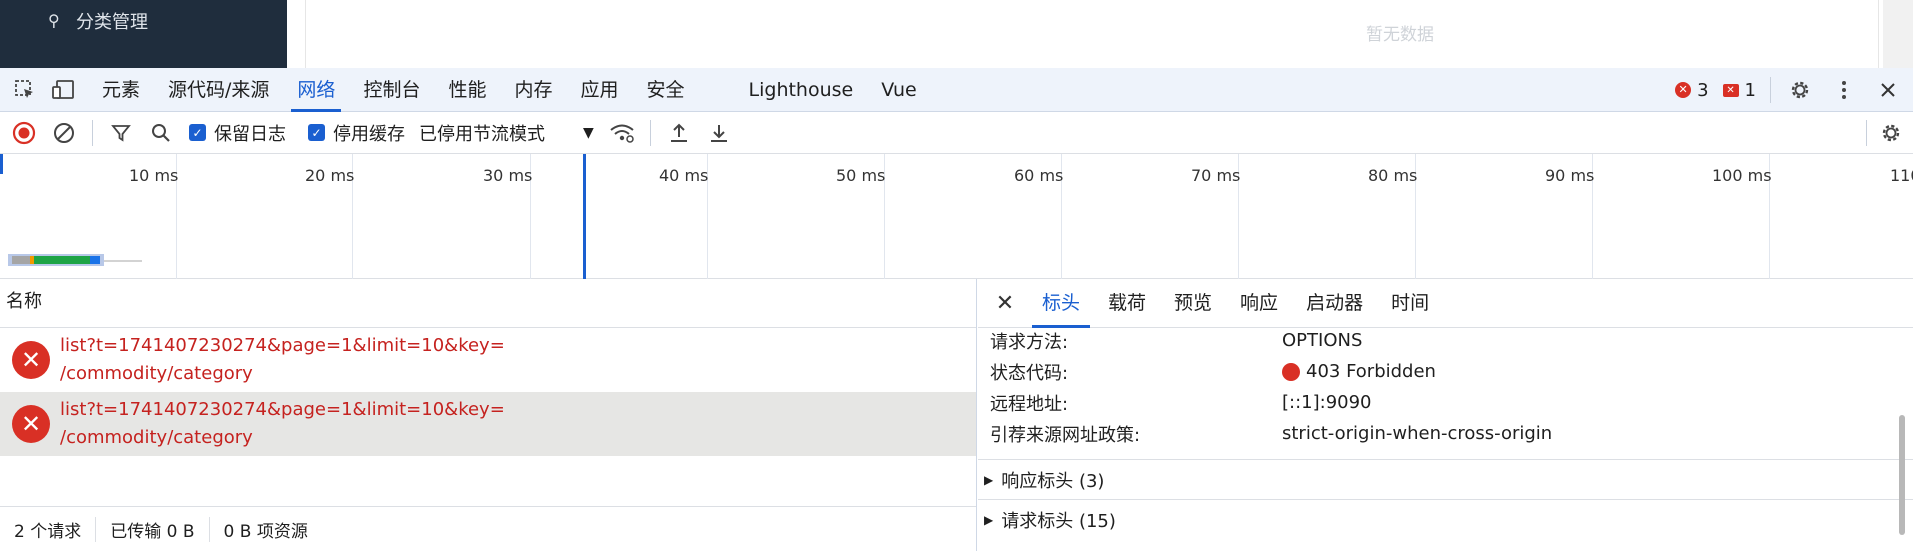  Describe the element at coordinates (898, 90) in the screenshot. I see `tab-vue: Vue` at that location.